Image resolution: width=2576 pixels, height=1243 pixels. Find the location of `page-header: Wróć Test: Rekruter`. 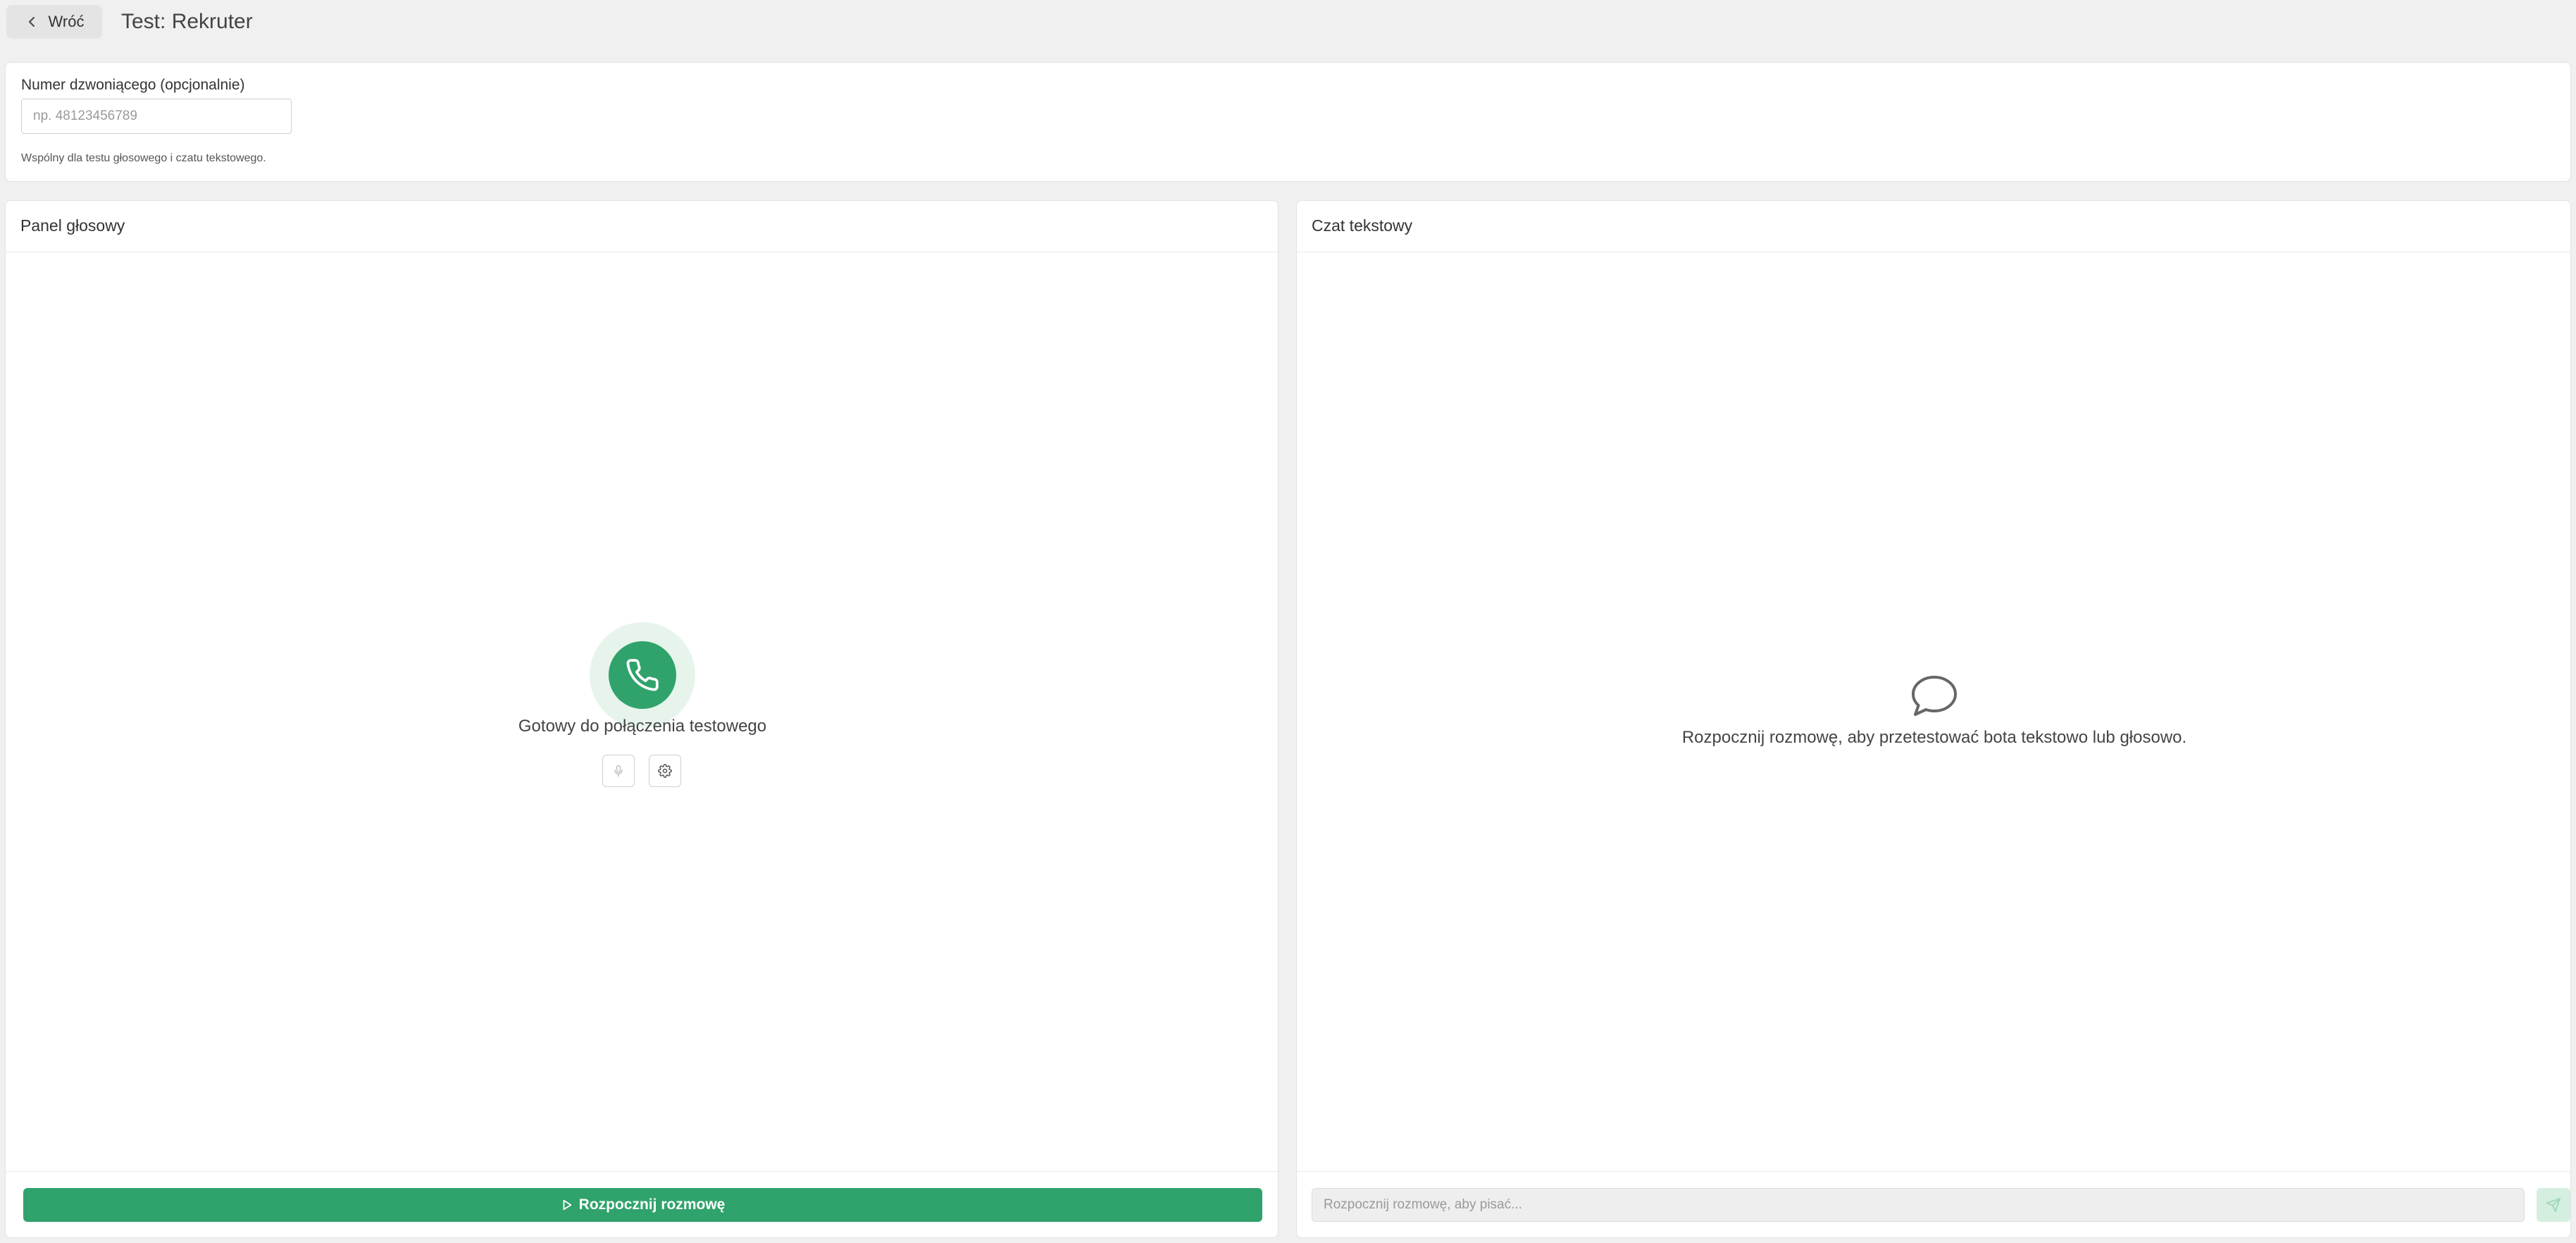

page-header: Wróć Test: Rekruter is located at coordinates (1288, 22).